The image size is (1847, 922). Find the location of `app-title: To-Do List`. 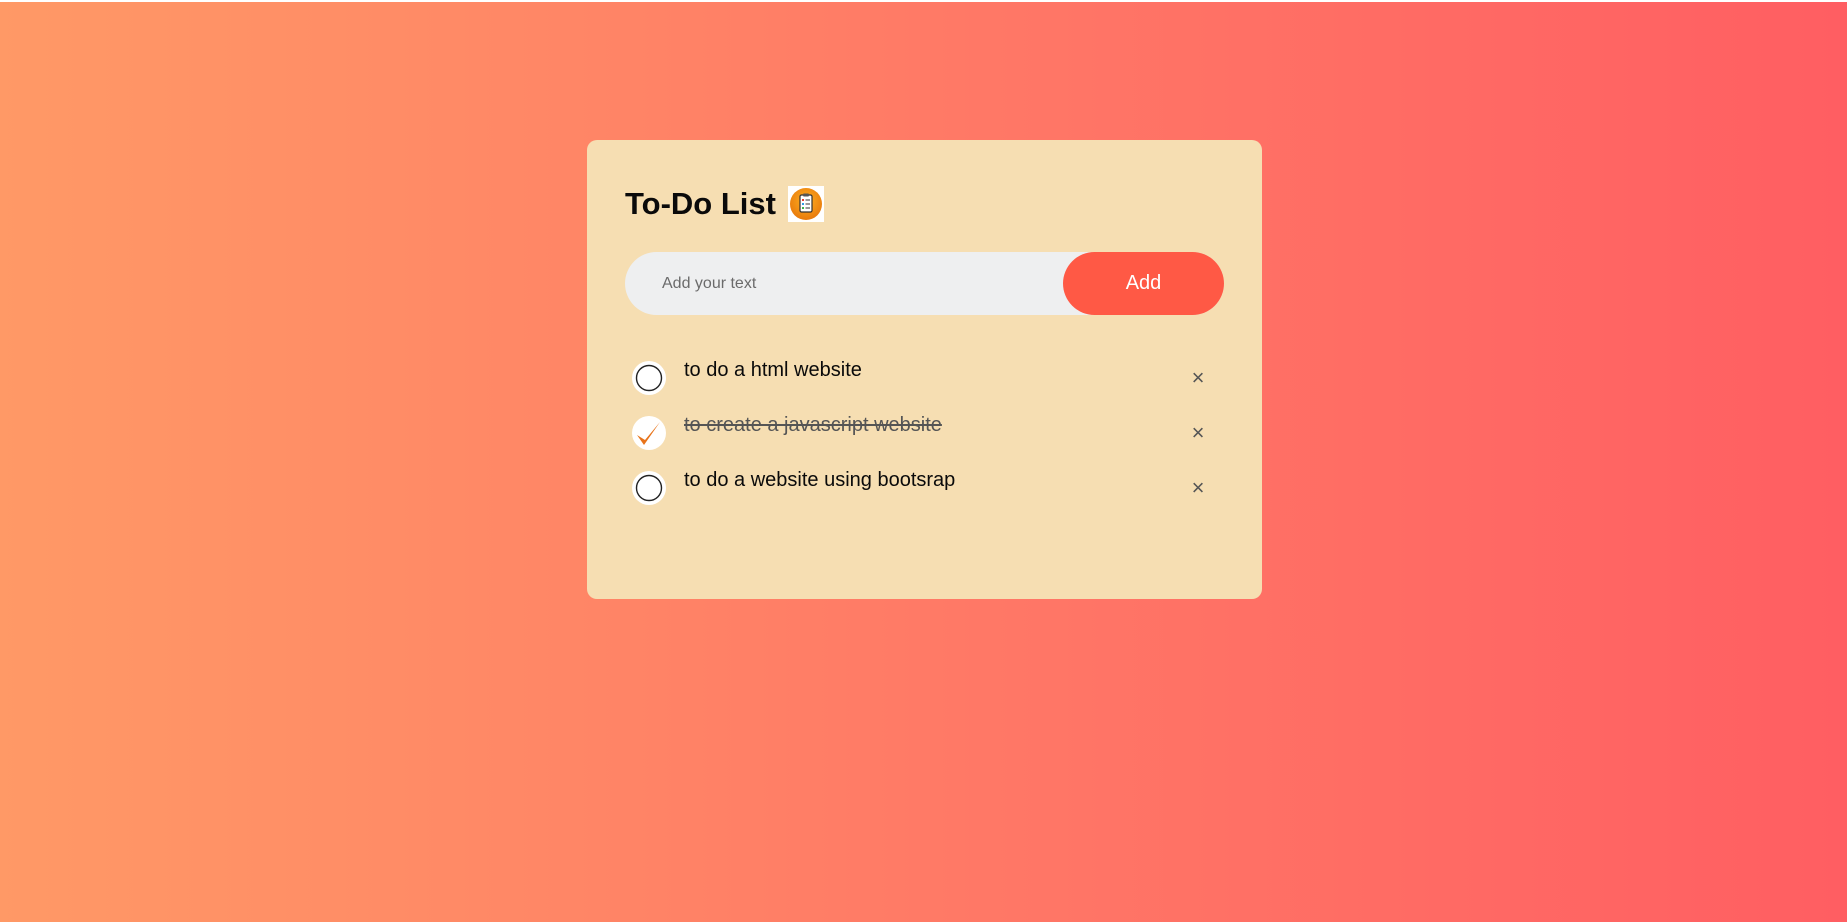

app-title: To-Do List is located at coordinates (700, 203).